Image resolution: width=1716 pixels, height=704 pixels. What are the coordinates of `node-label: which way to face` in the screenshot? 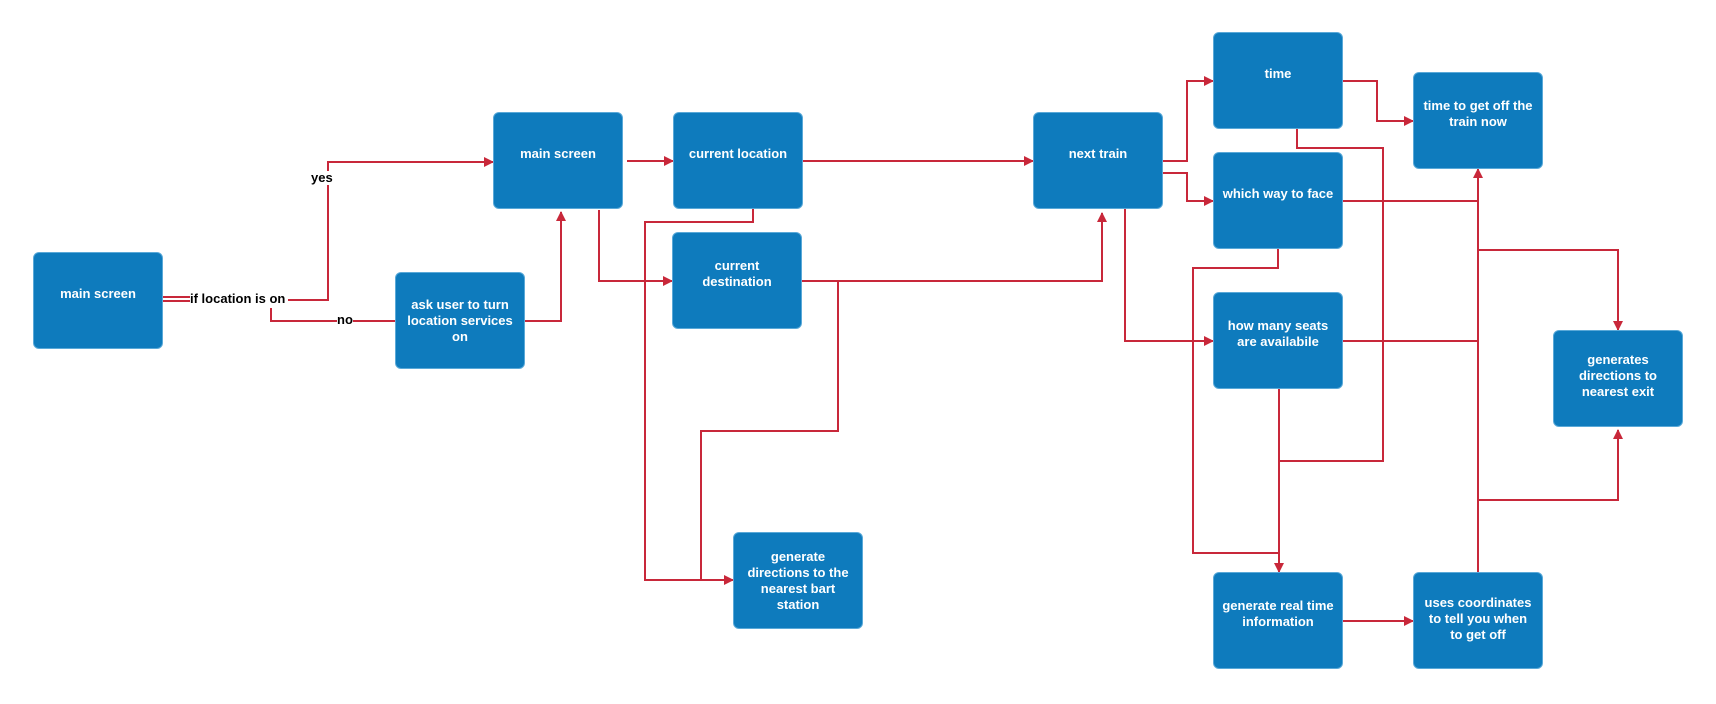 It's located at (1278, 193).